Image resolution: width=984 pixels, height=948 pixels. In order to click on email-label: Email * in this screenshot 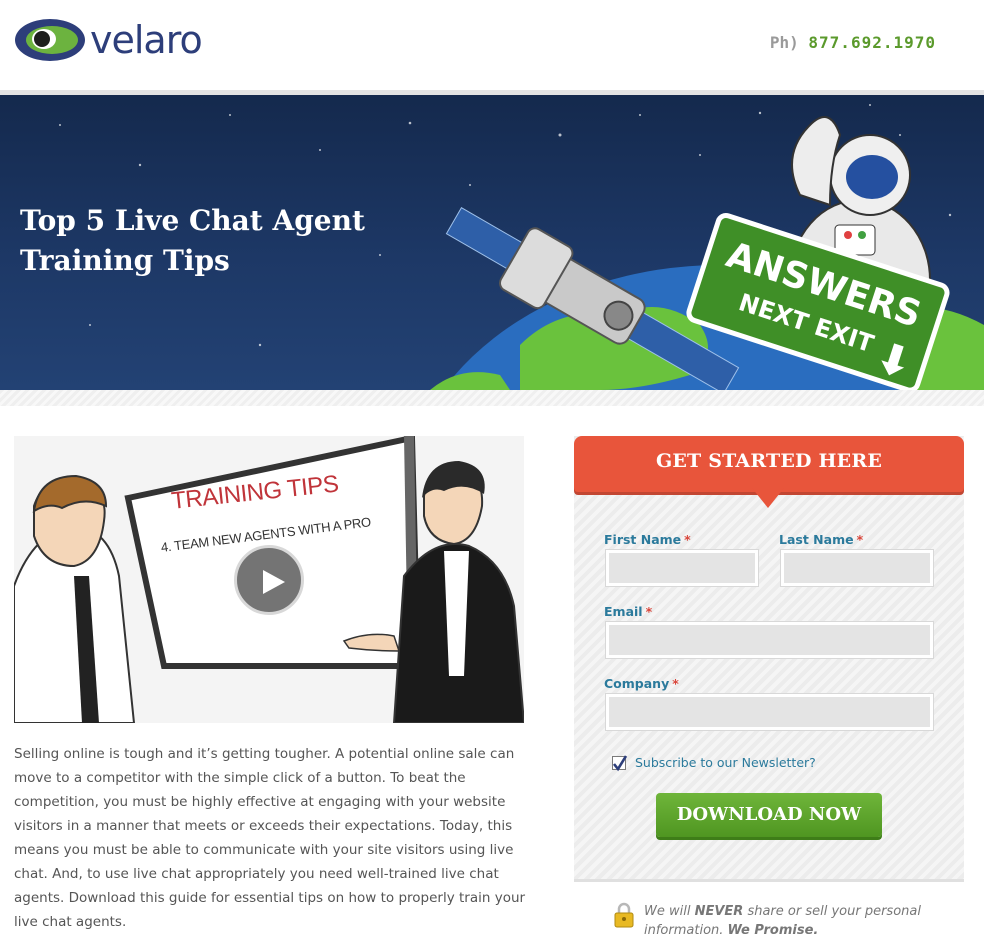, I will do `click(628, 611)`.